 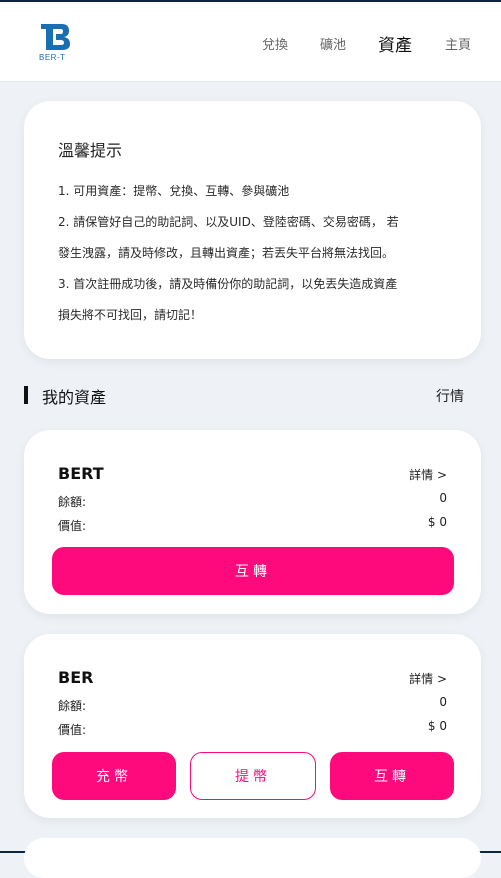 What do you see at coordinates (55, 37) in the screenshot?
I see `logo-icon` at bounding box center [55, 37].